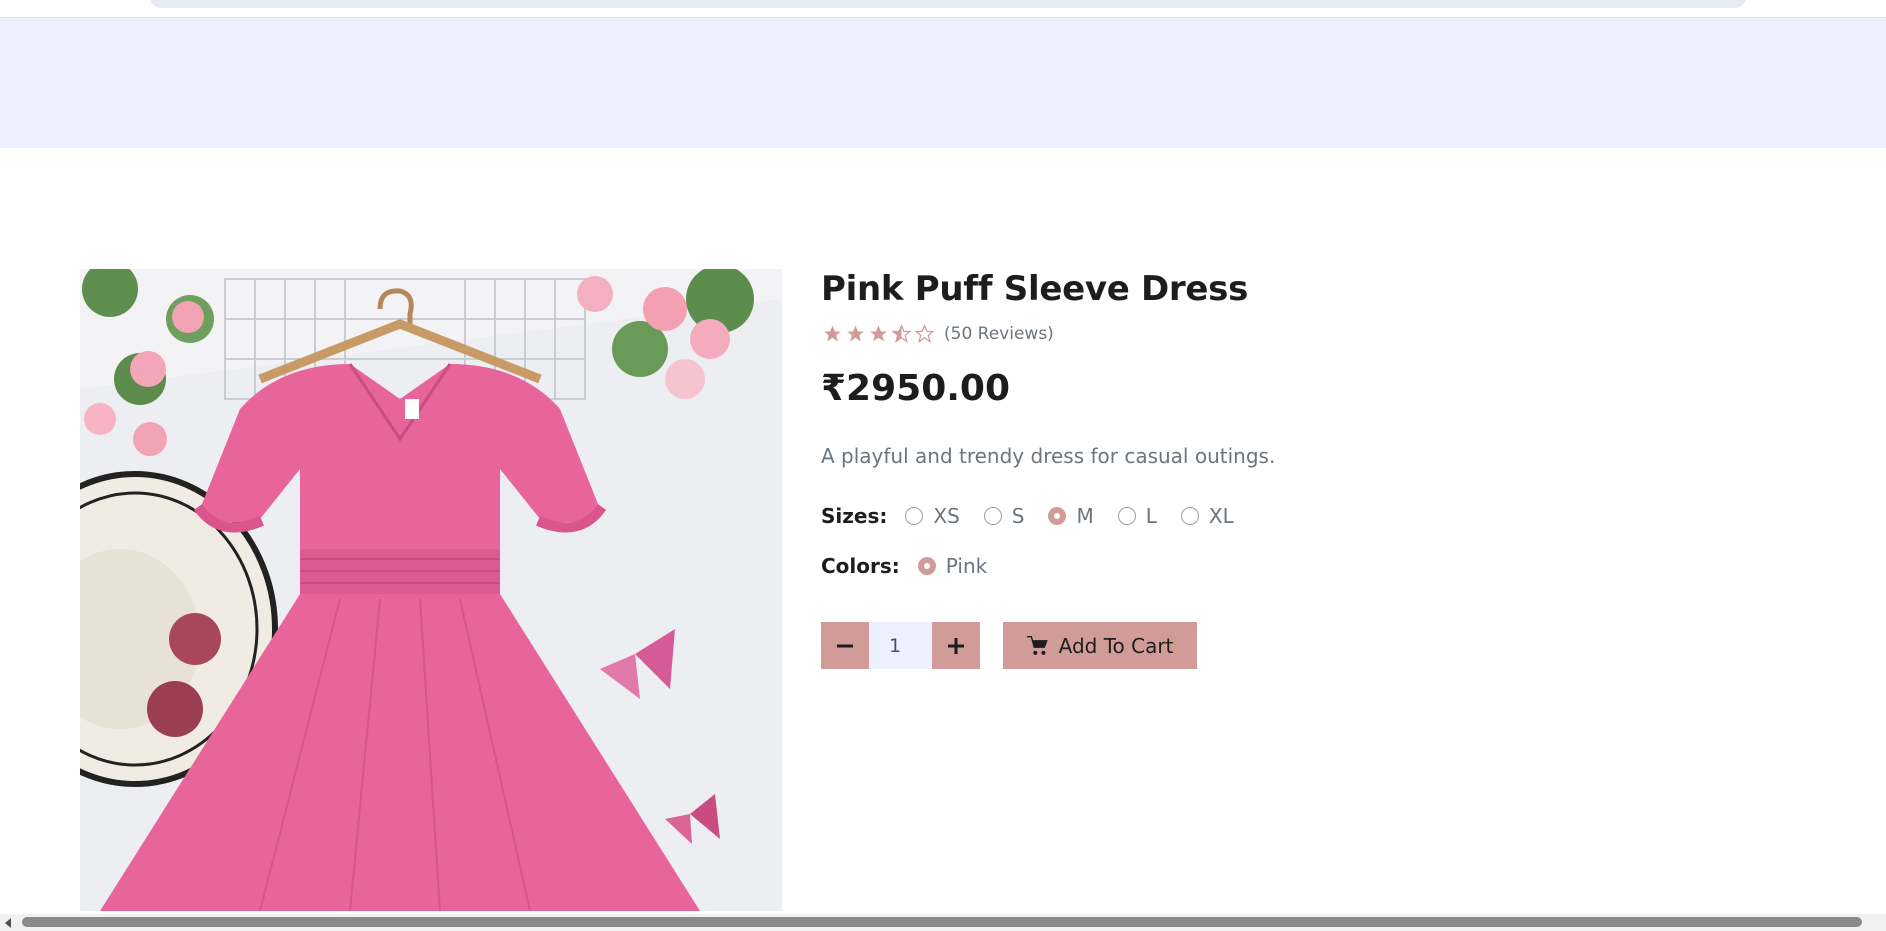 The width and height of the screenshot is (1886, 931). I want to click on cart-icon, so click(1037, 645).